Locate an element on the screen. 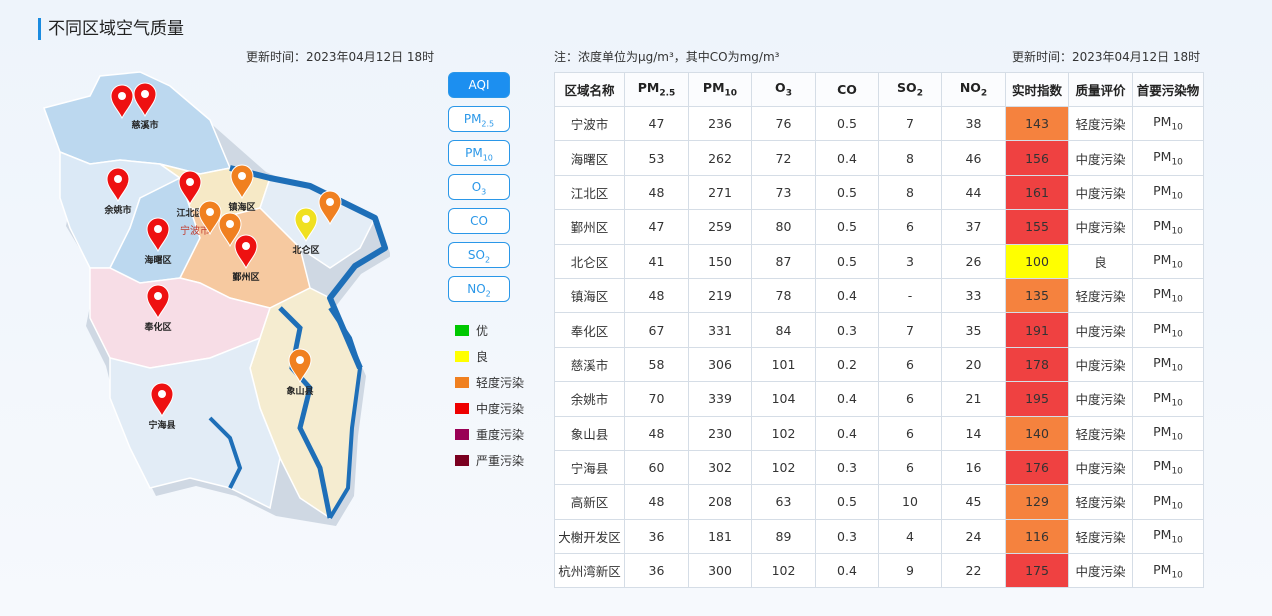 Image resolution: width=1272 pixels, height=616 pixels. btn-o3: O3 is located at coordinates (479, 187).